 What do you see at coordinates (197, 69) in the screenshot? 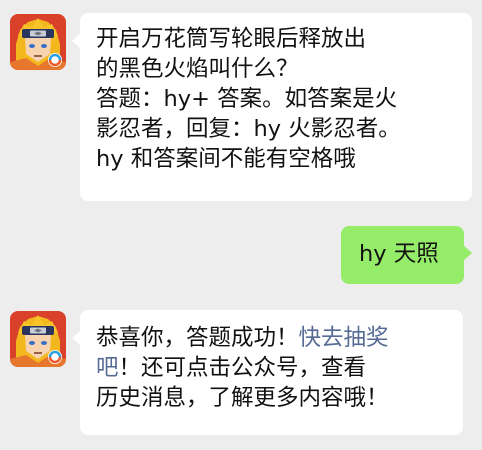
I see `message-text-line: 的黑色火焰叫什么？` at bounding box center [197, 69].